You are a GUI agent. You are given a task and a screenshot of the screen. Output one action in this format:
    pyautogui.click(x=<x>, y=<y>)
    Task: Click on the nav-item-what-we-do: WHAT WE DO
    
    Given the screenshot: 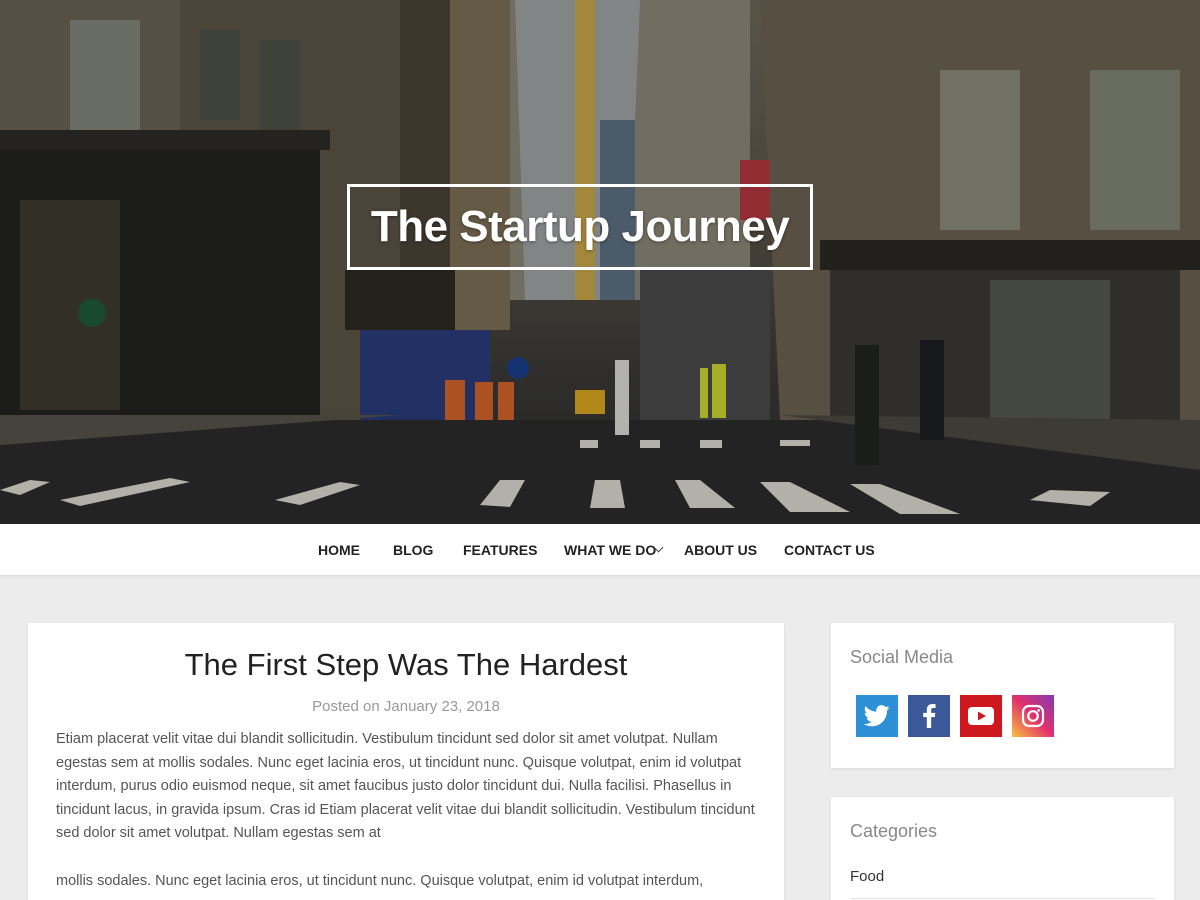 What is the action you would take?
    pyautogui.click(x=610, y=550)
    